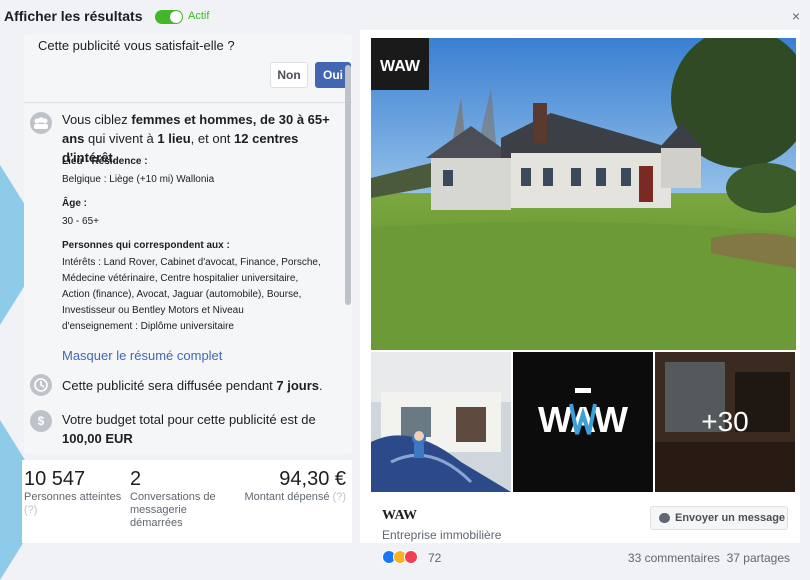 The image size is (810, 580). Describe the element at coordinates (664, 518) in the screenshot. I see `messenger-icon` at that location.